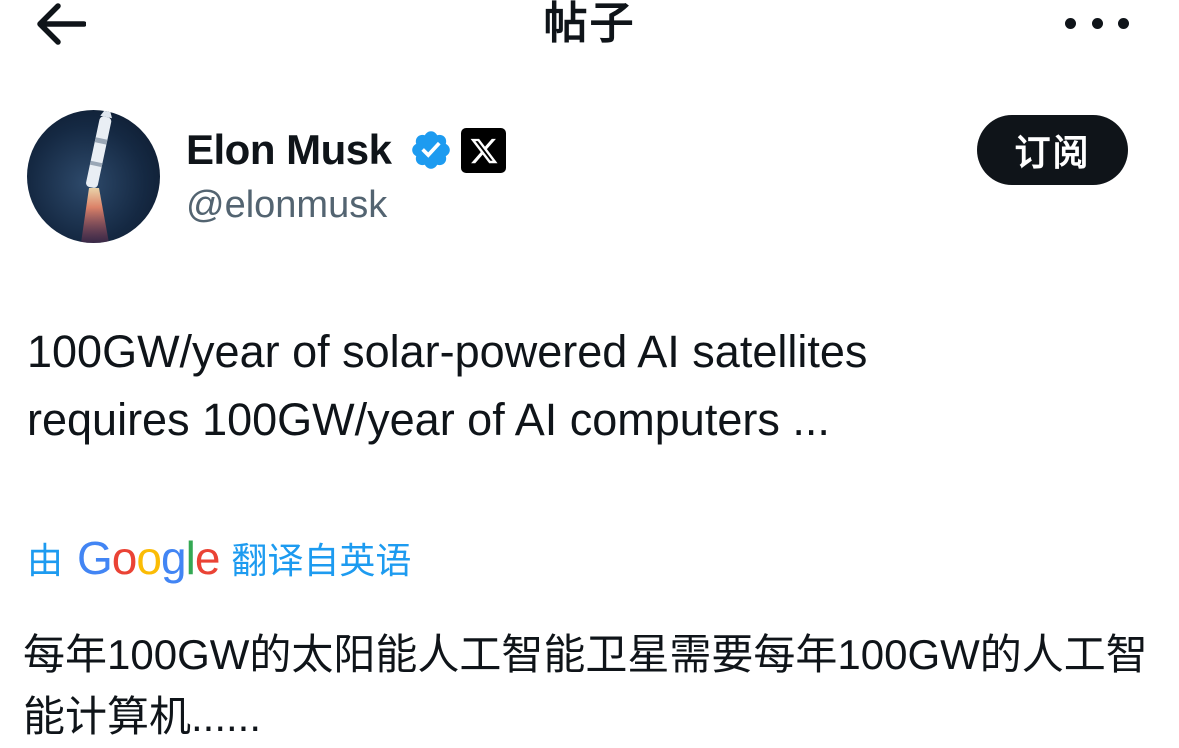 The height and width of the screenshot is (748, 1179). Describe the element at coordinates (286, 205) in the screenshot. I see `author-handle: @elonmusk` at that location.